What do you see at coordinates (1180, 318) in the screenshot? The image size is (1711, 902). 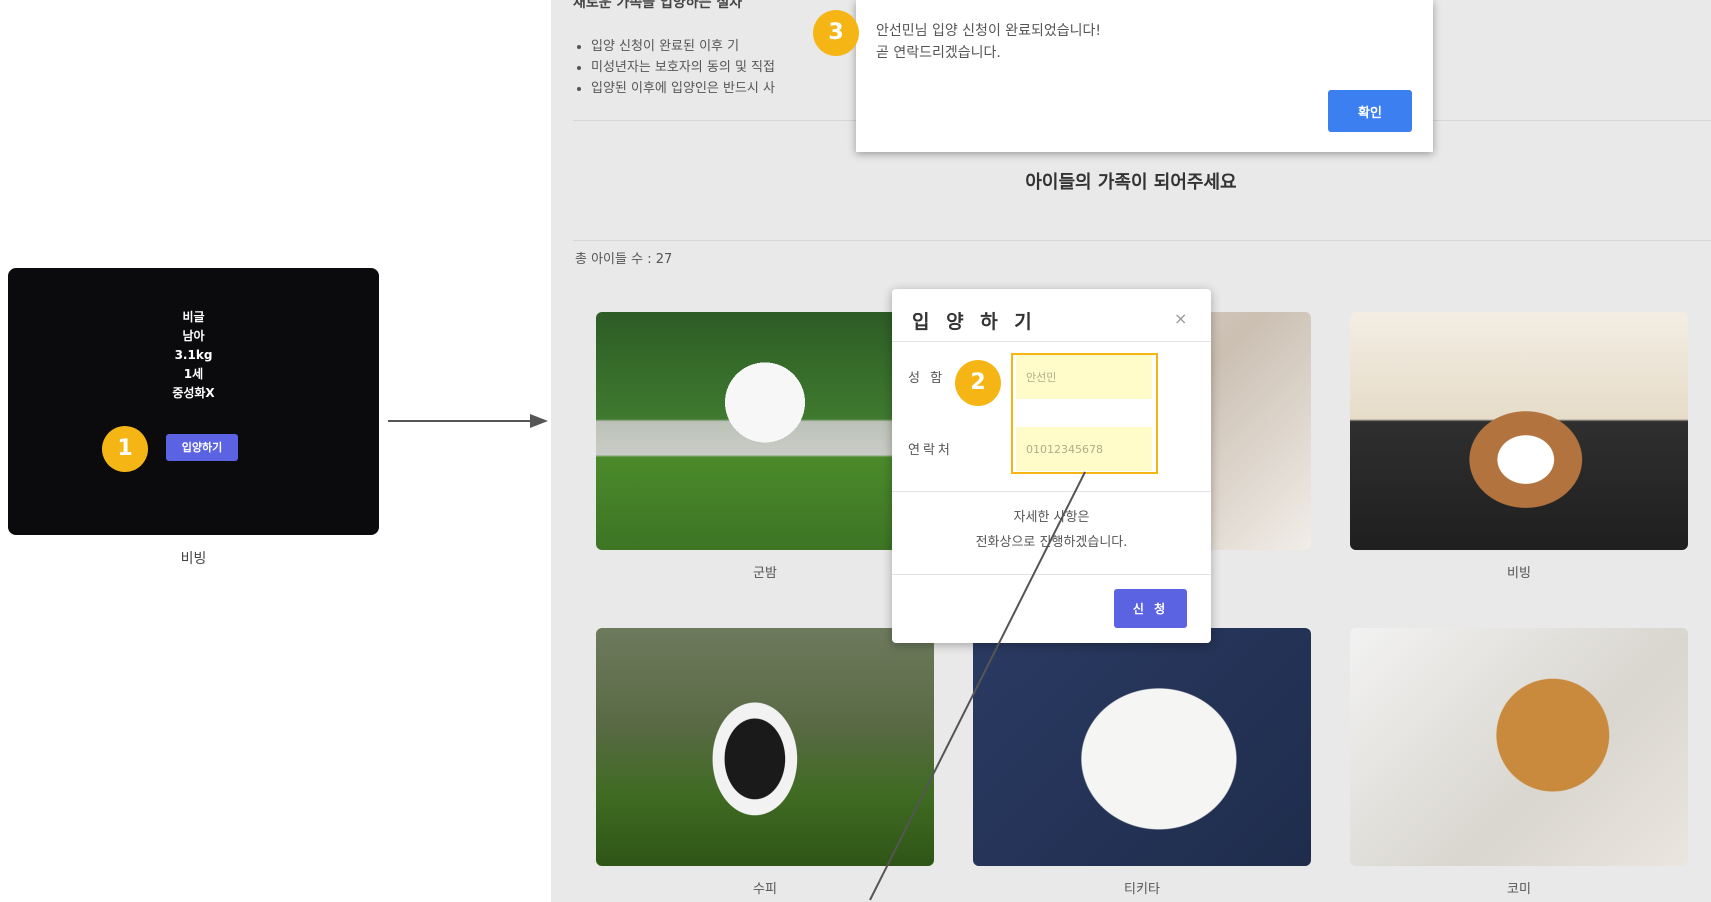 I see `close-icon: ×` at bounding box center [1180, 318].